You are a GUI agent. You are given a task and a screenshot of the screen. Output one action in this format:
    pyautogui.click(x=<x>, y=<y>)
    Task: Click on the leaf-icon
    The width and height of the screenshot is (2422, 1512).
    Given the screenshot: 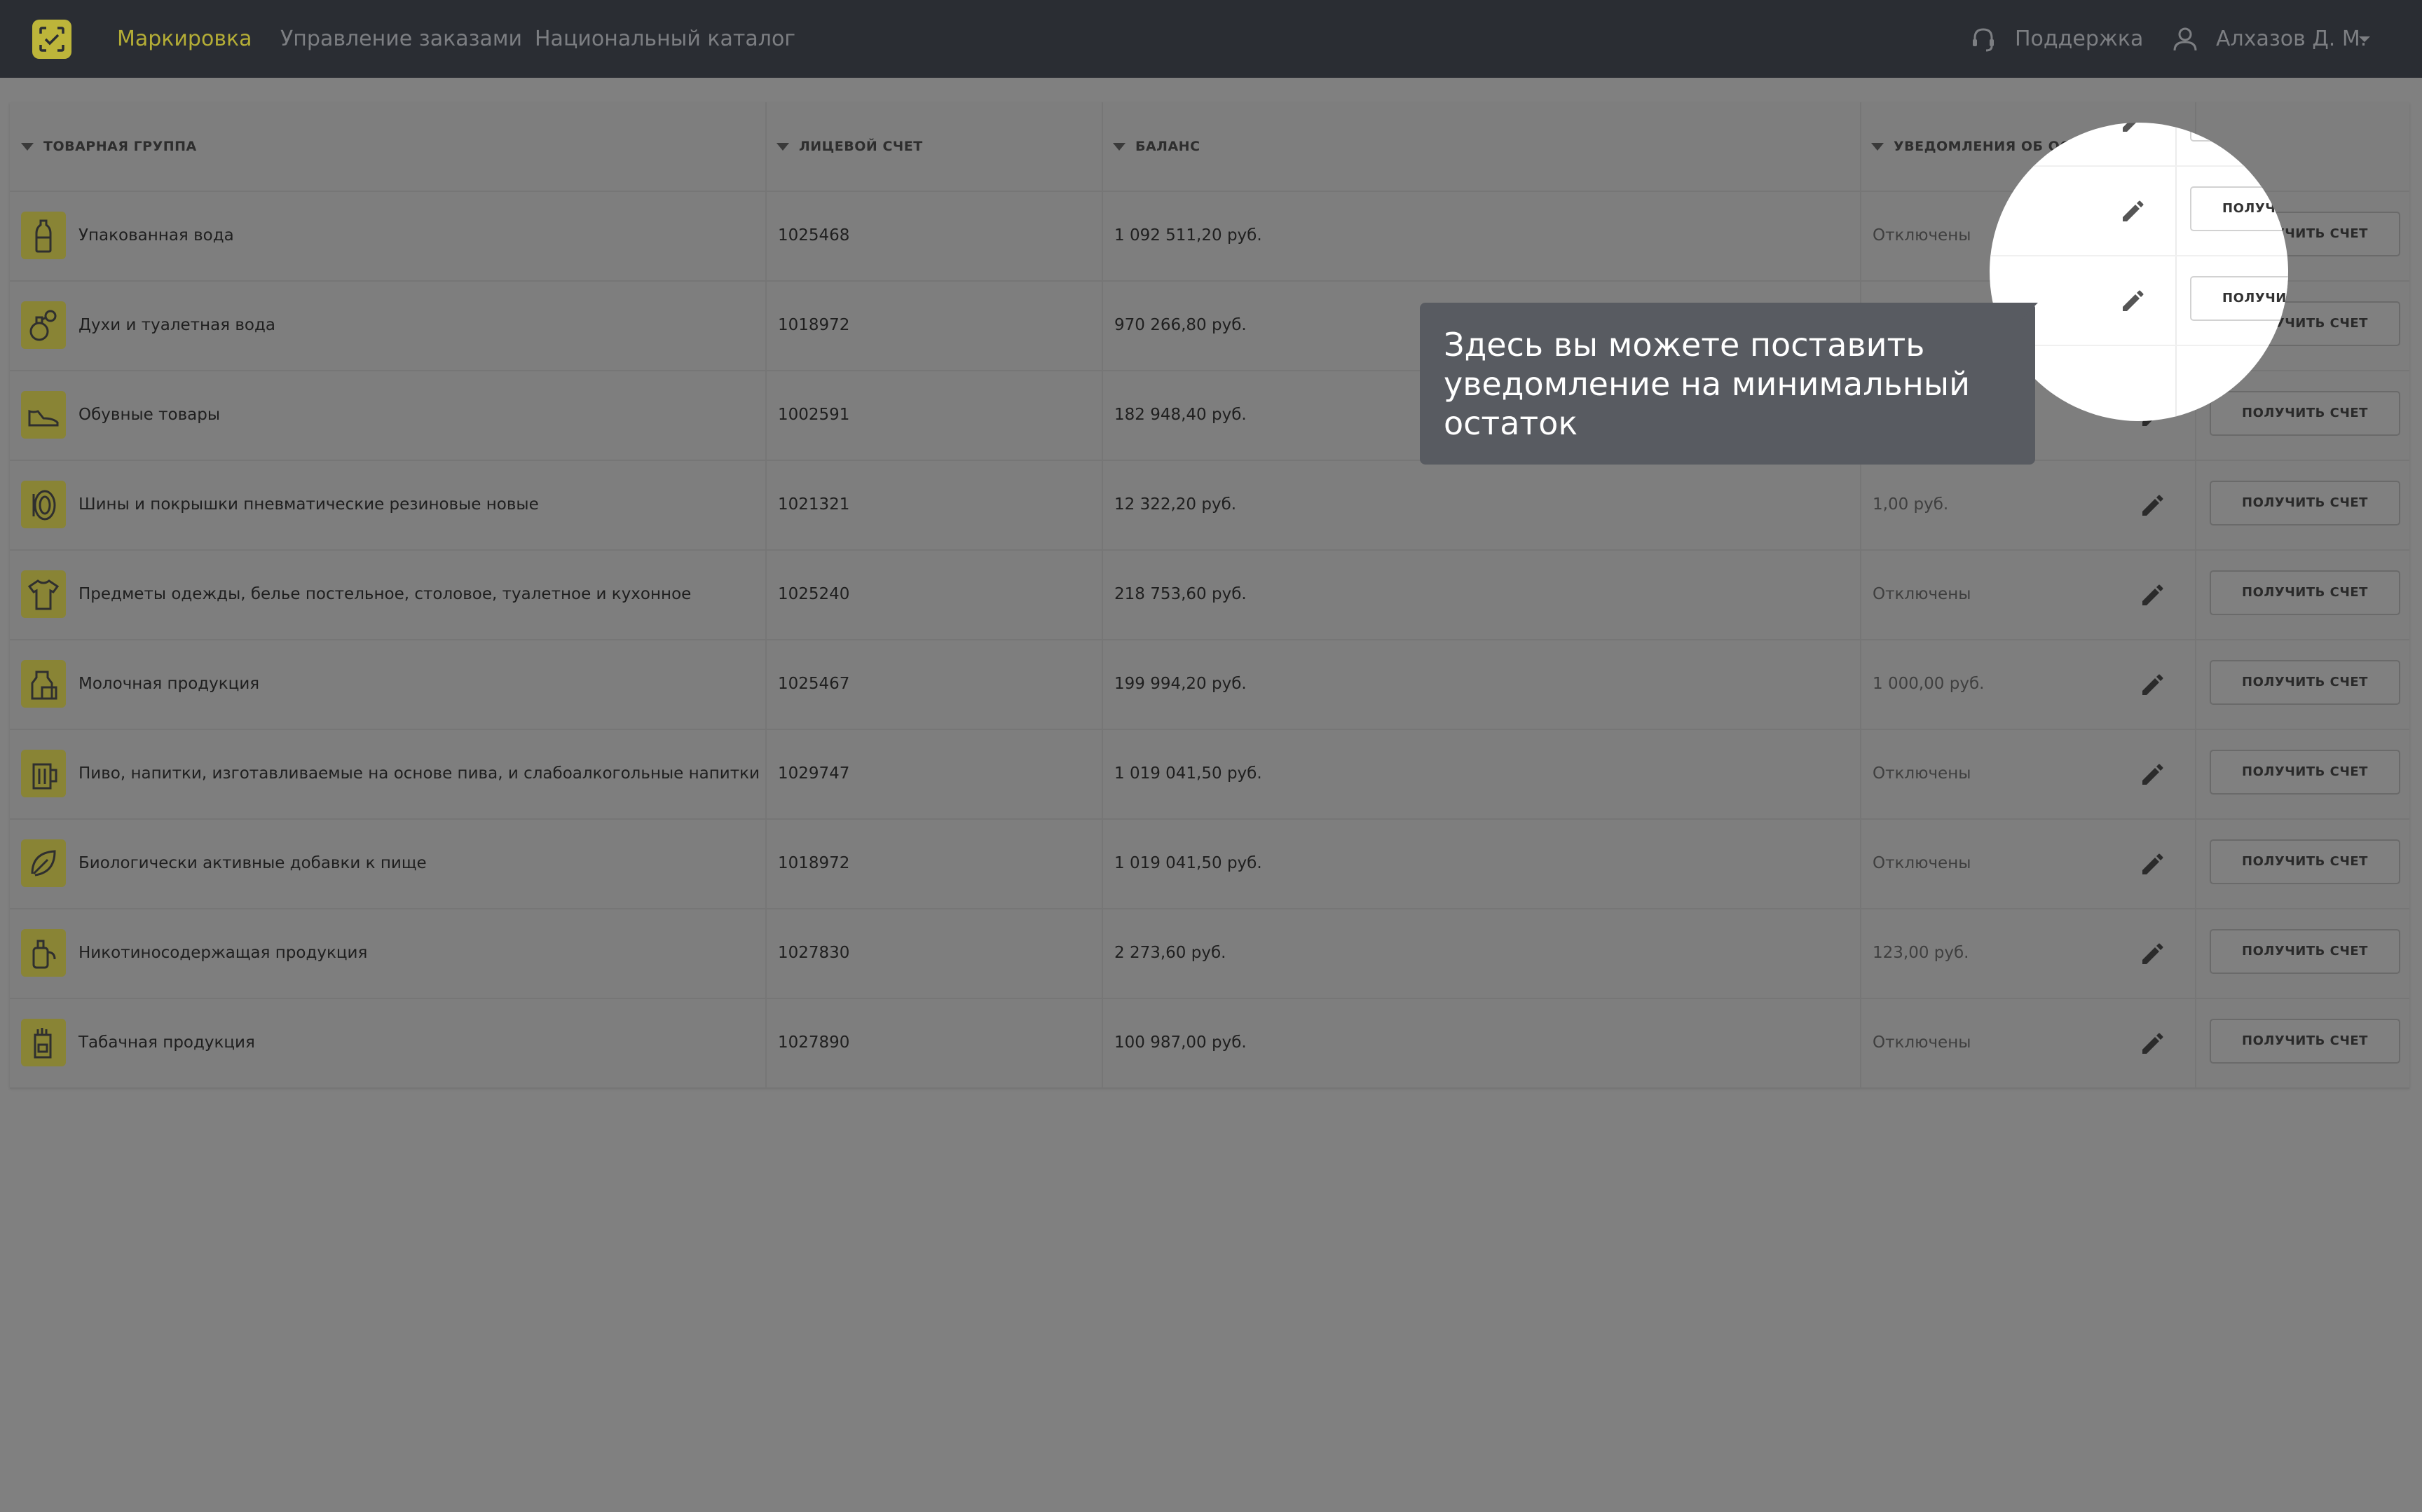 What is the action you would take?
    pyautogui.click(x=43, y=863)
    